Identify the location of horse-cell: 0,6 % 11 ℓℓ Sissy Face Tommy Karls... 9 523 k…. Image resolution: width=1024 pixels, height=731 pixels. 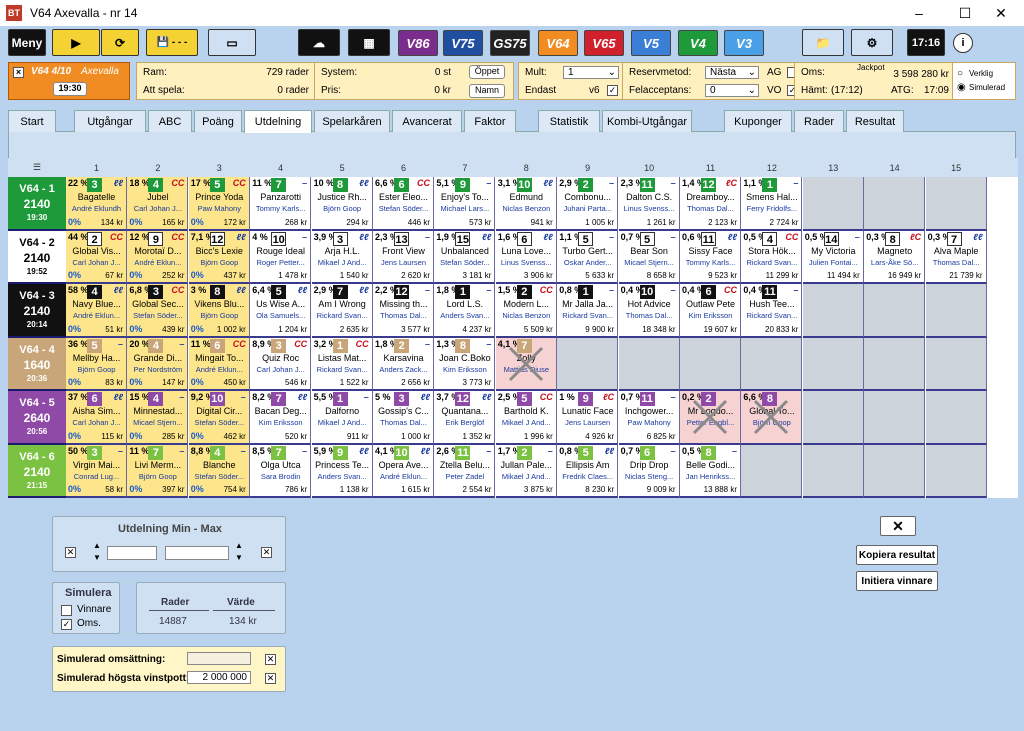
(710, 257).